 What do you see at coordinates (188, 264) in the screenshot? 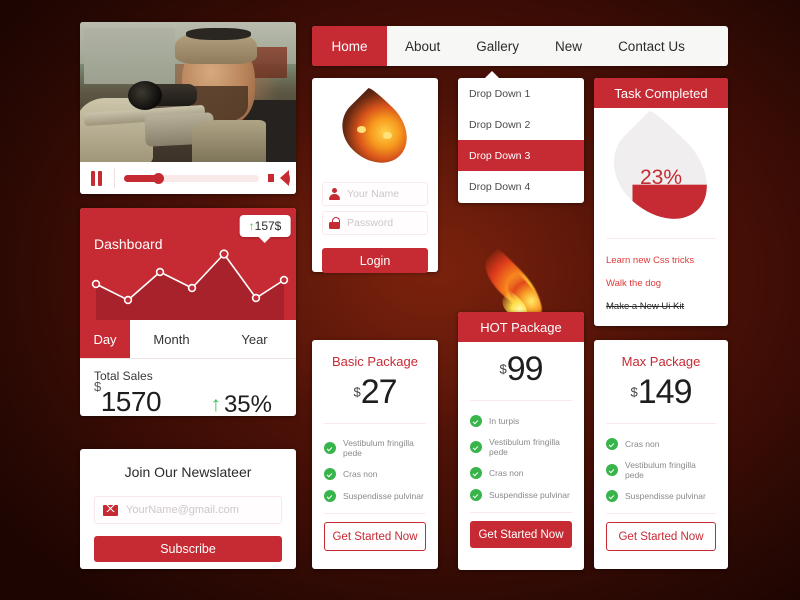
I see `dashboard-chart-area: Dashboard ↑157$` at bounding box center [188, 264].